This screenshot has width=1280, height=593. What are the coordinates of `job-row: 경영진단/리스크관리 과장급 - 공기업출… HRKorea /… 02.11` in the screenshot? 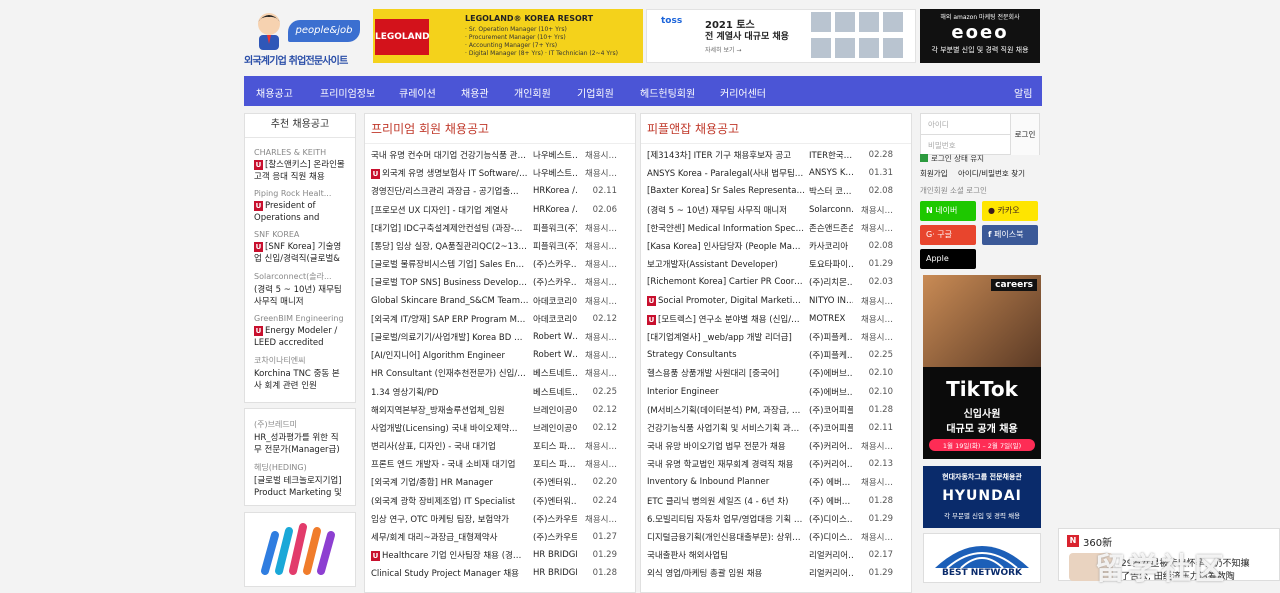 It's located at (500, 191).